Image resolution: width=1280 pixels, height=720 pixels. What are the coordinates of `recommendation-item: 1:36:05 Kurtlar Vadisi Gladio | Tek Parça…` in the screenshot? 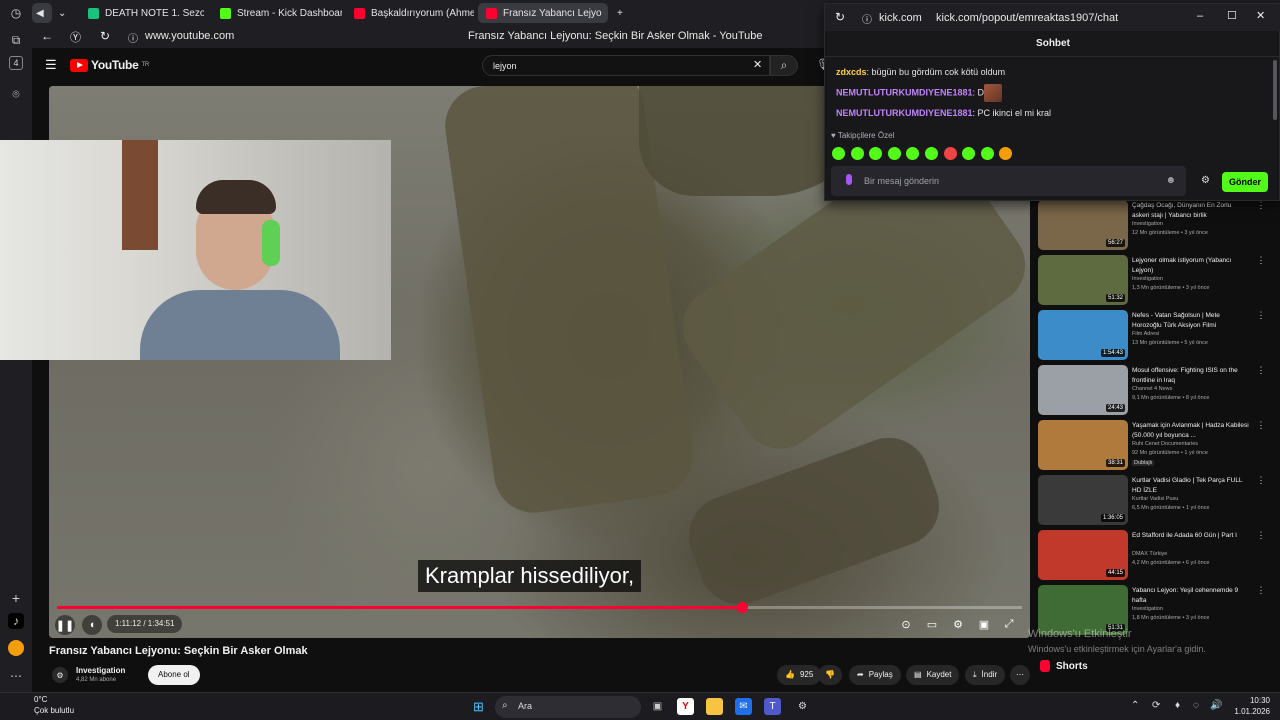 It's located at (1152, 501).